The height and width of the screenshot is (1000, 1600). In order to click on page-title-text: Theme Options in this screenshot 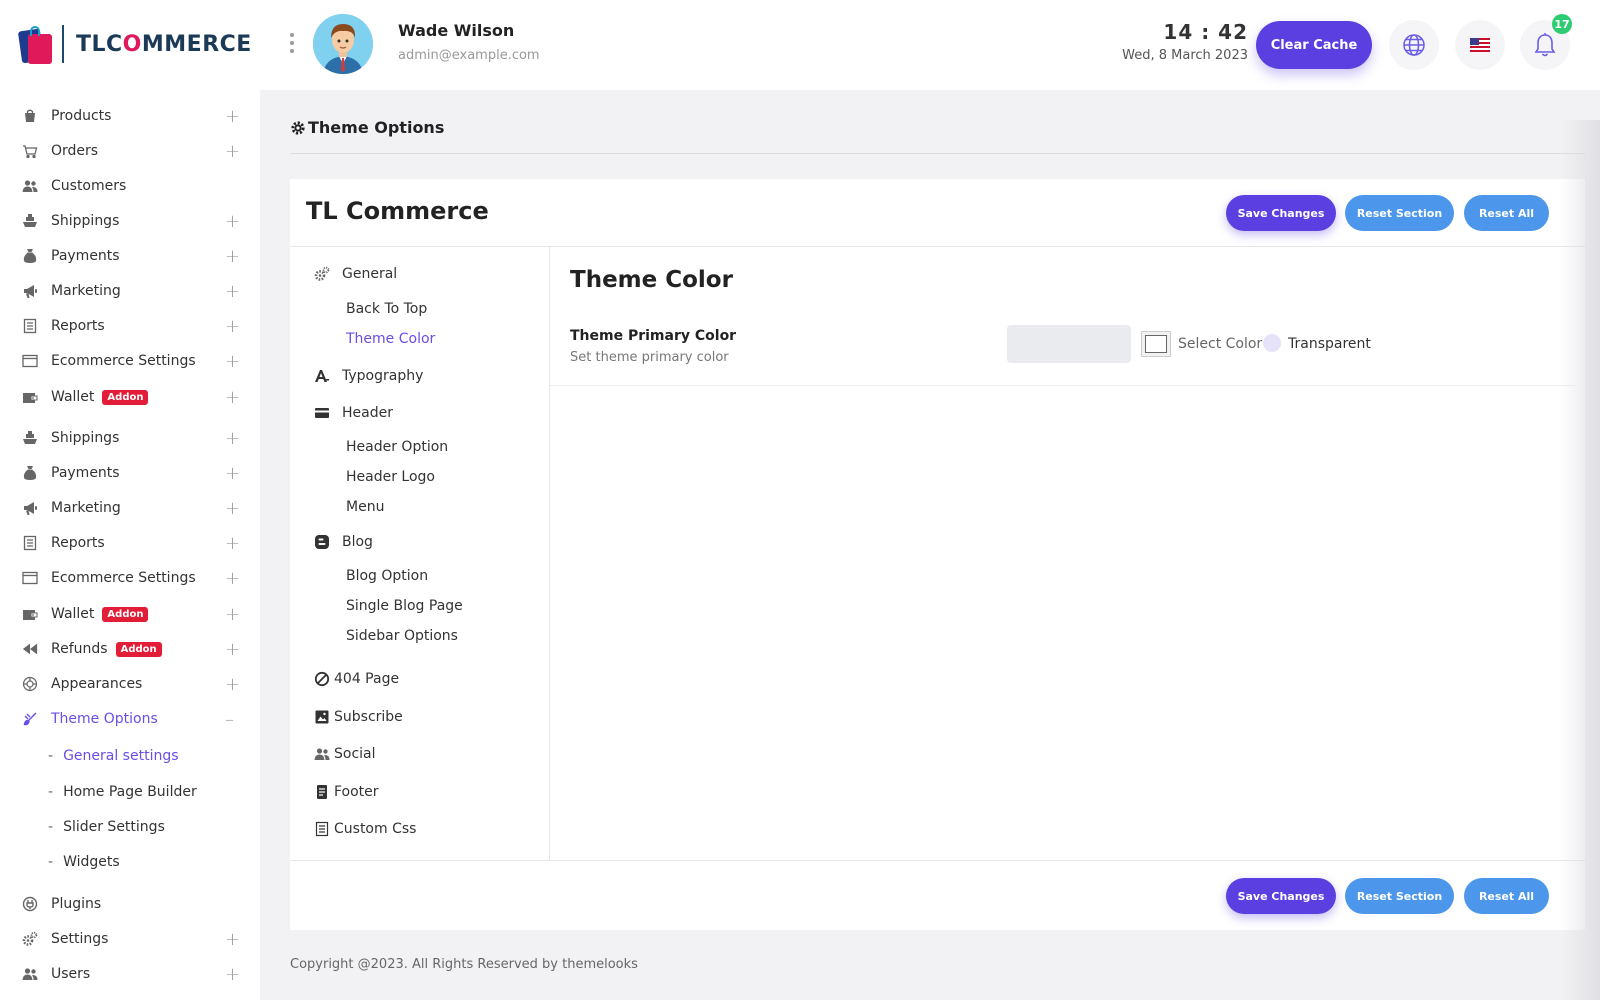, I will do `click(376, 127)`.